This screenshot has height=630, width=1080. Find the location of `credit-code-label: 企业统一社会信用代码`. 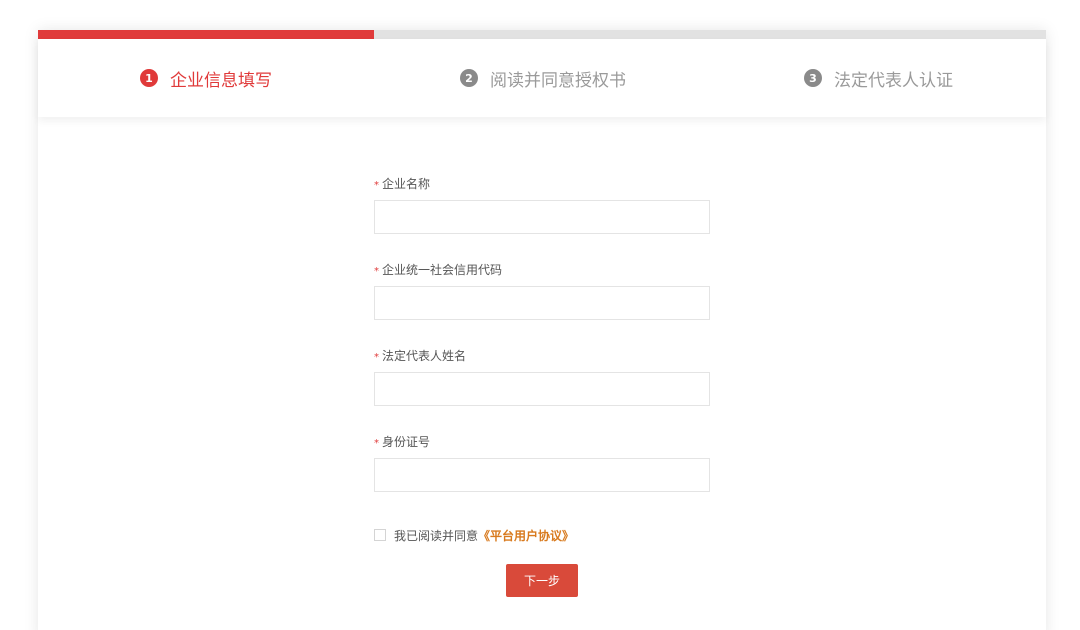

credit-code-label: 企业统一社会信用代码 is located at coordinates (442, 270).